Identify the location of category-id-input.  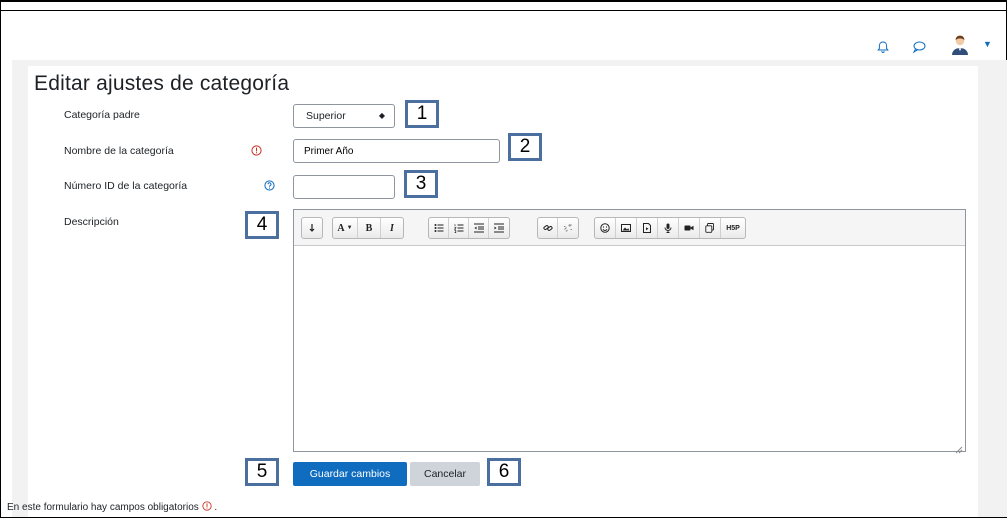
(344, 187).